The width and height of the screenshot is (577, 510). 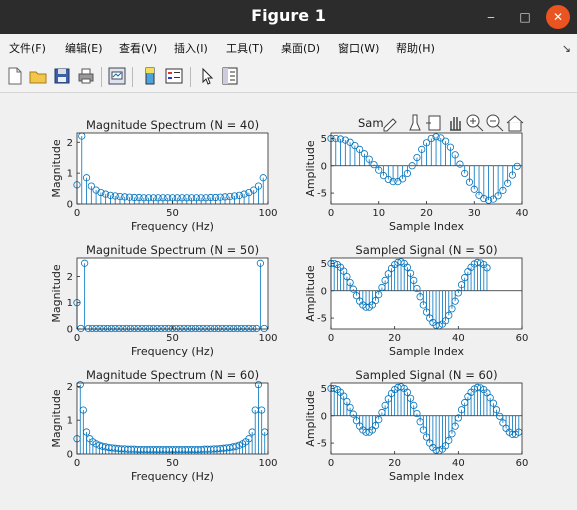 What do you see at coordinates (244, 48) in the screenshot?
I see `menu-tools: 工具(T)` at bounding box center [244, 48].